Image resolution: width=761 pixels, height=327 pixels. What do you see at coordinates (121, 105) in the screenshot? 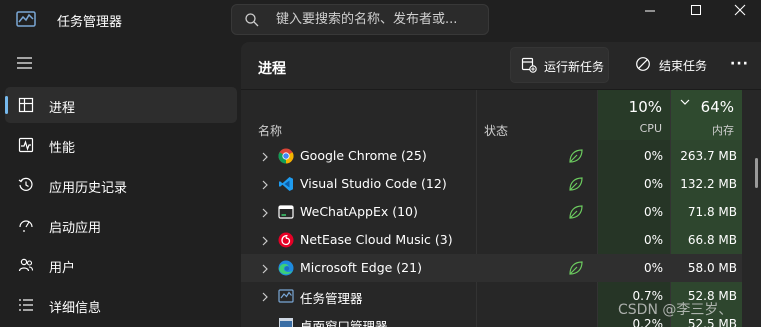
I see `sidebar-item-processes: 进程` at bounding box center [121, 105].